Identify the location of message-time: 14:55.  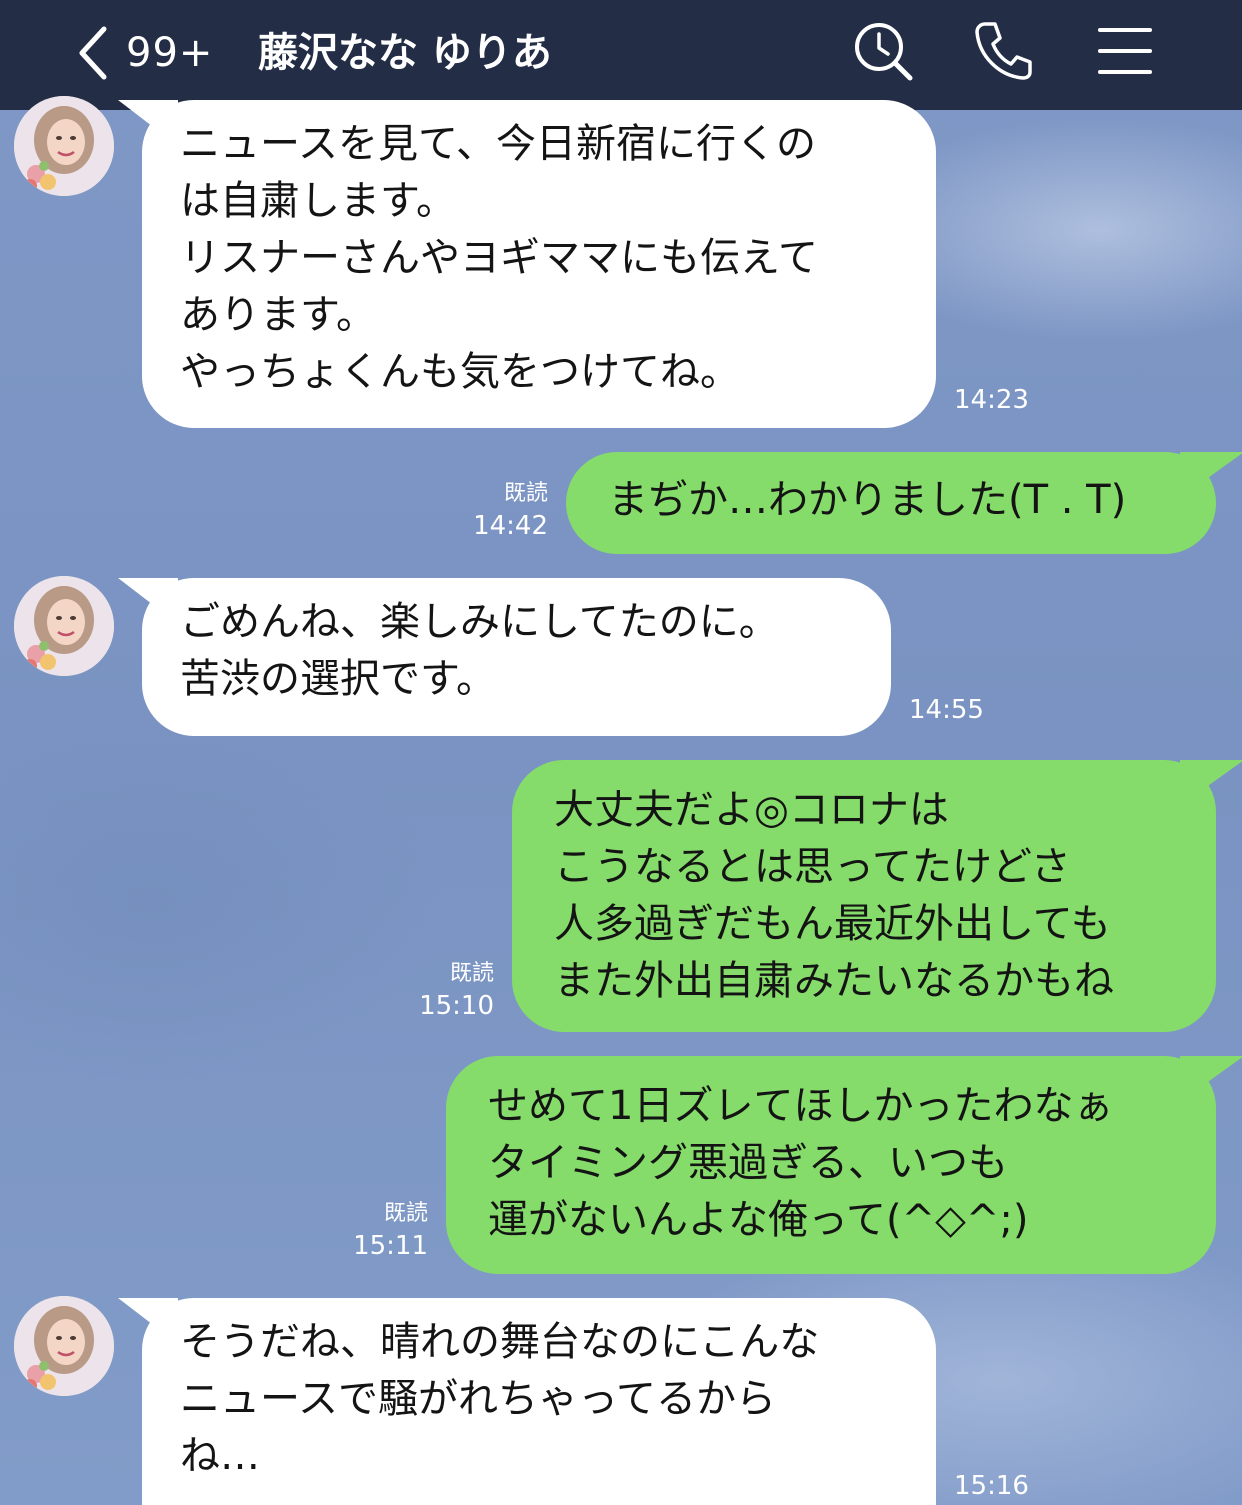
(946, 710).